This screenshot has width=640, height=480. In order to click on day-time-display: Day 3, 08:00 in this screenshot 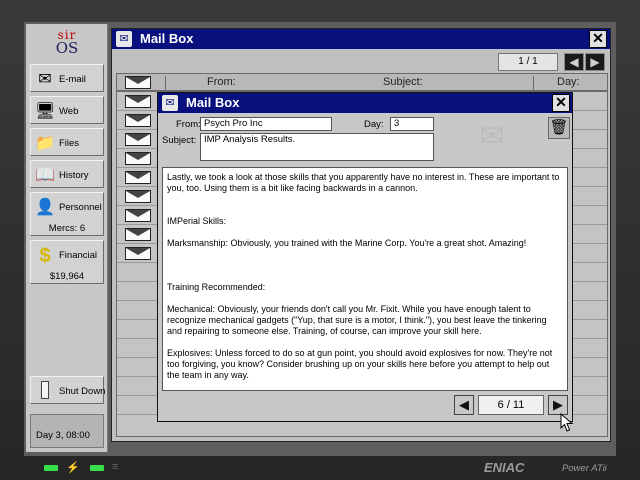, I will do `click(67, 431)`.